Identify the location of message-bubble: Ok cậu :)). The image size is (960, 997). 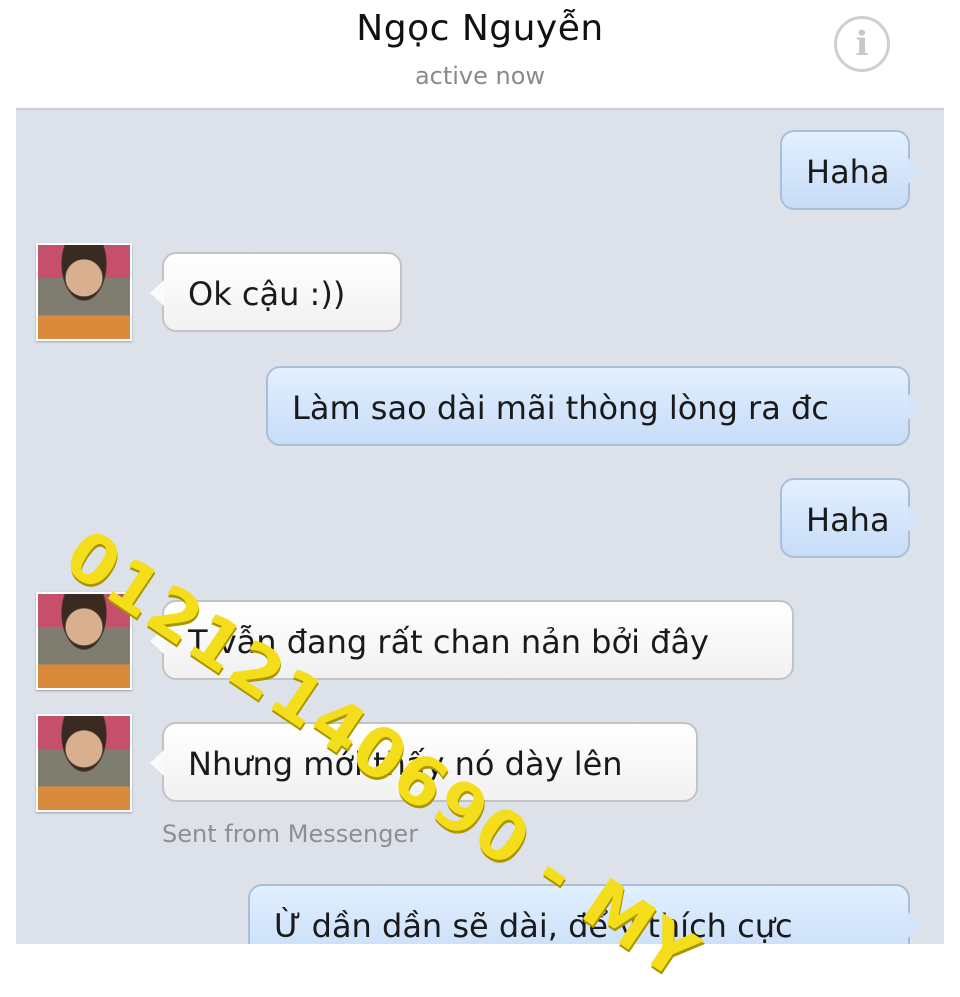
(276, 292).